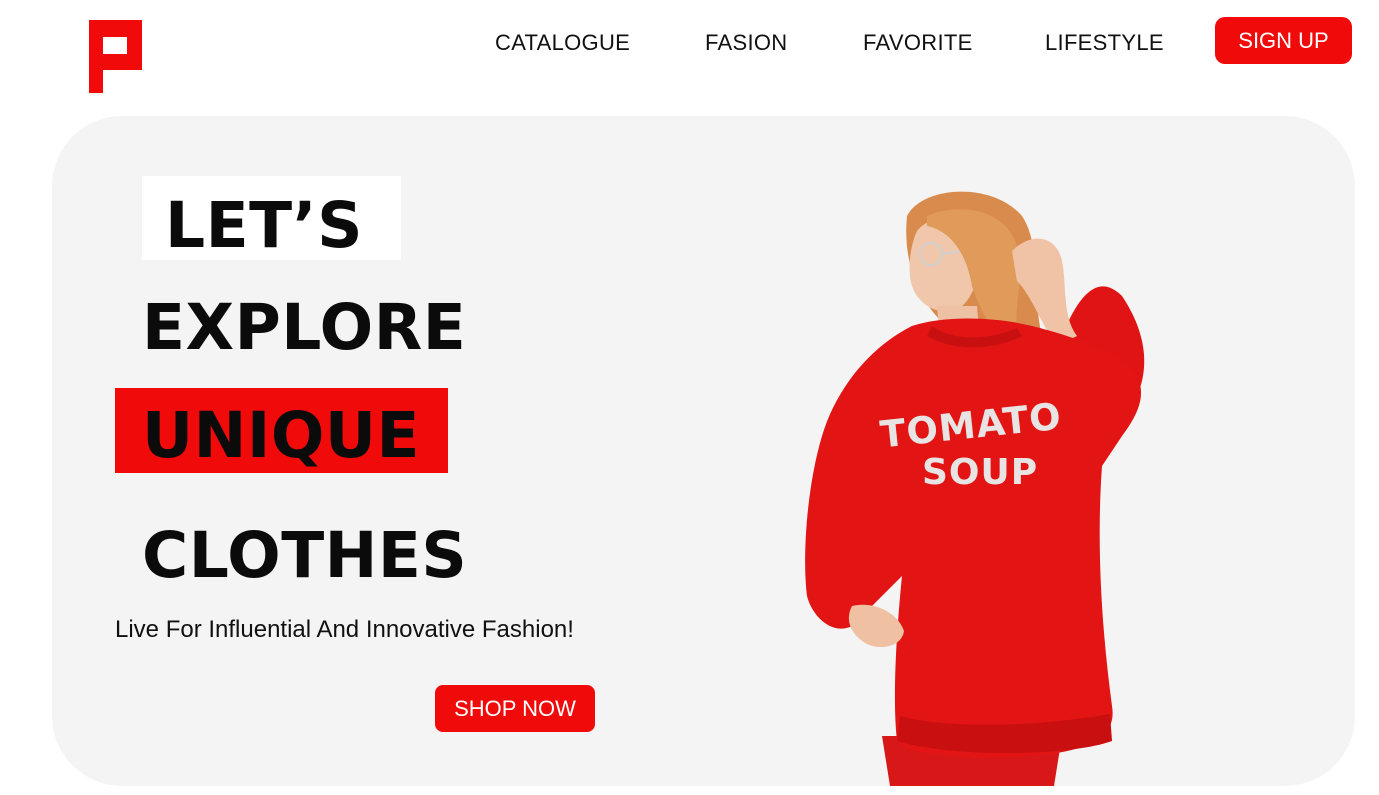  I want to click on nav-item-catalogue: CATALOGUE, so click(562, 43).